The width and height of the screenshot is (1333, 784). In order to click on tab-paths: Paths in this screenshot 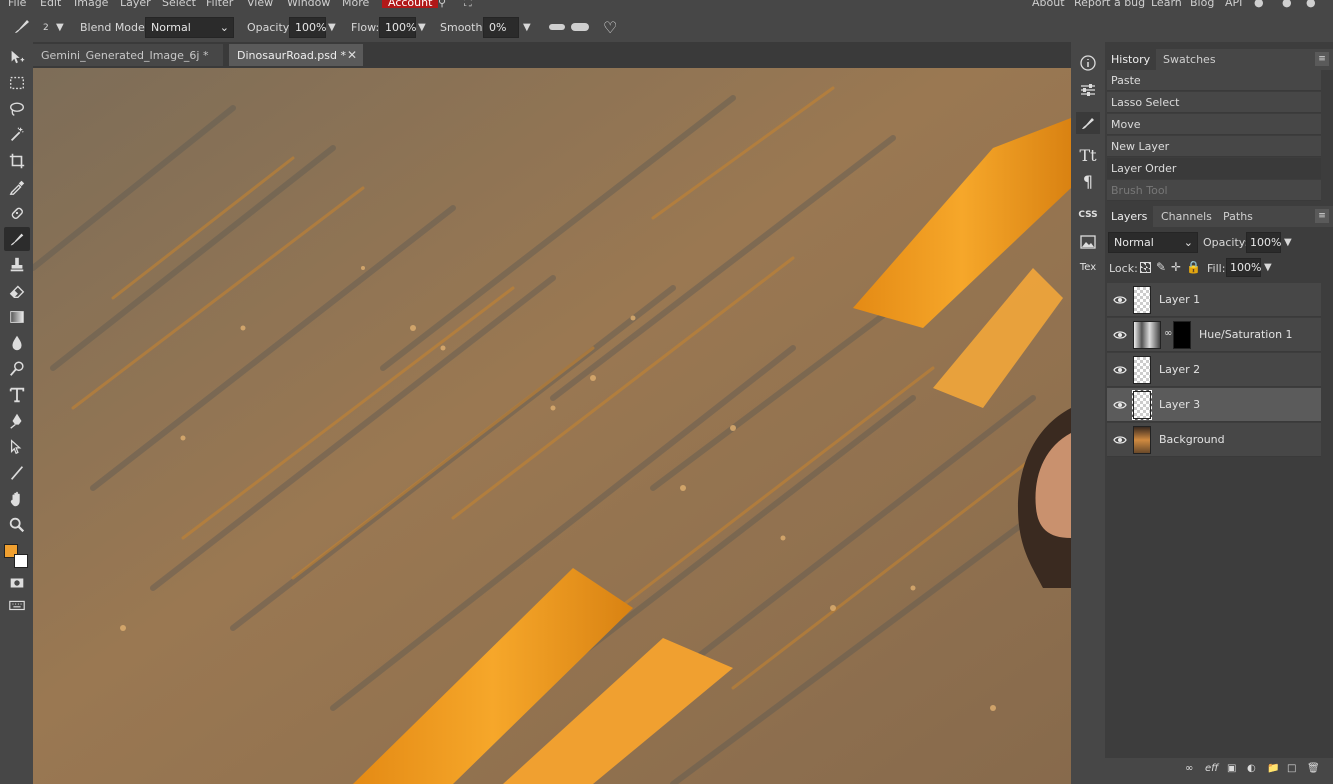, I will do `click(1238, 216)`.